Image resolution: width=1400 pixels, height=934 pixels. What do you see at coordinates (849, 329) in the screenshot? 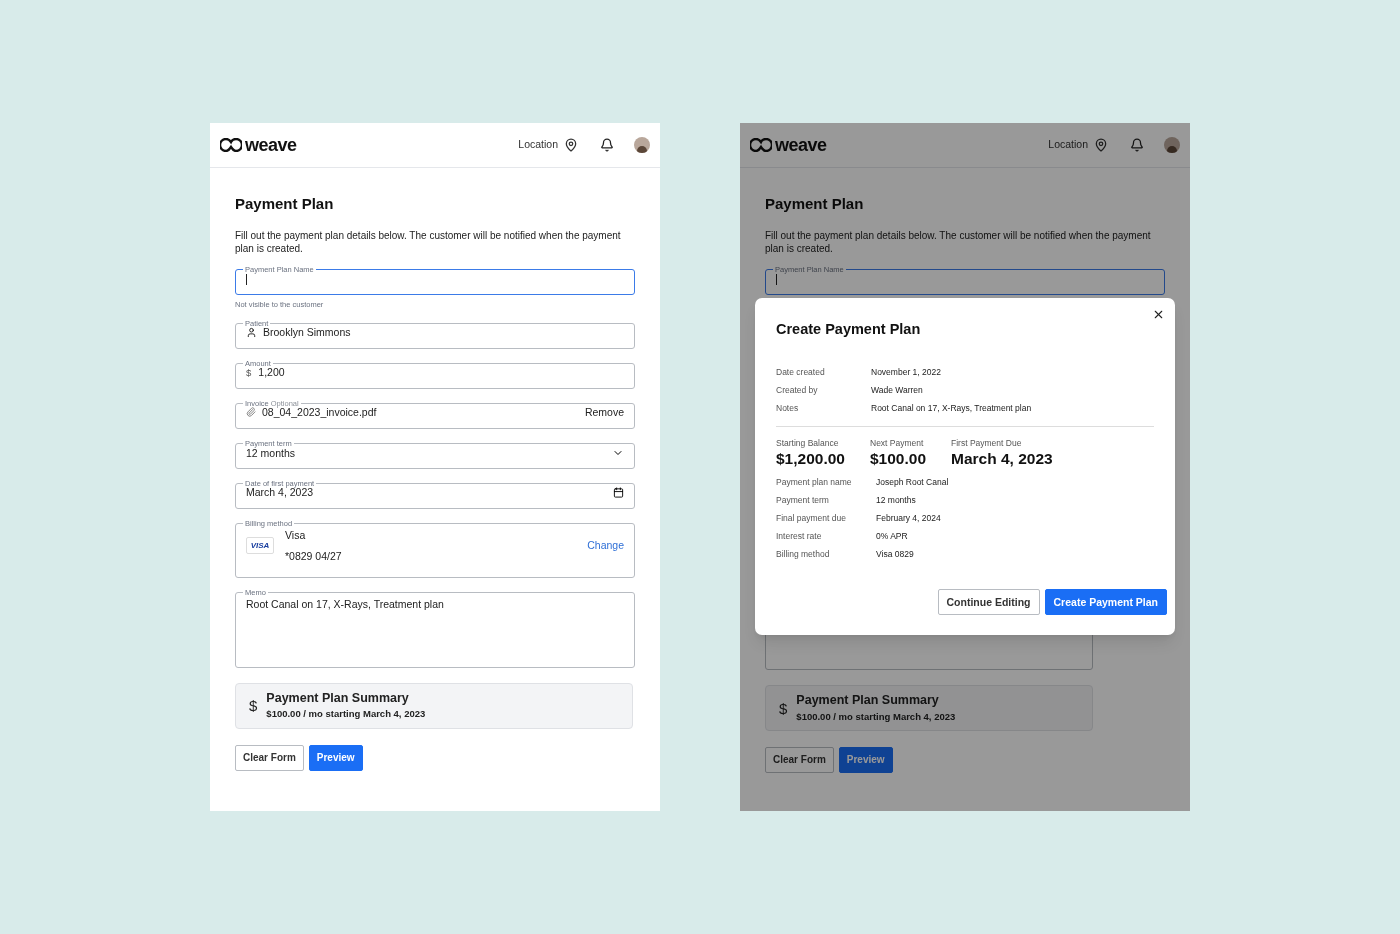
I see `dialog-title: Create Payment Plan` at bounding box center [849, 329].